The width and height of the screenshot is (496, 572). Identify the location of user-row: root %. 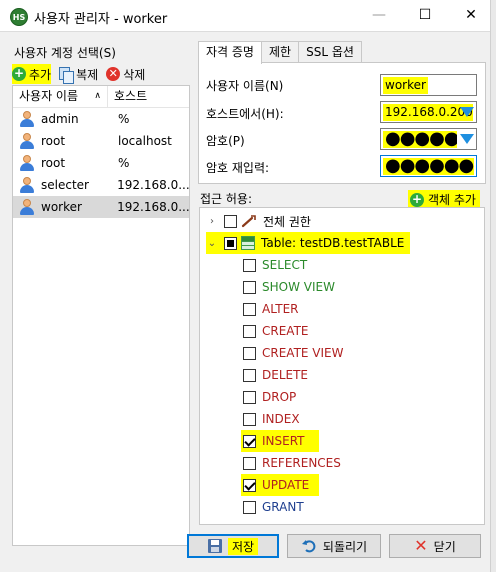
(101, 163).